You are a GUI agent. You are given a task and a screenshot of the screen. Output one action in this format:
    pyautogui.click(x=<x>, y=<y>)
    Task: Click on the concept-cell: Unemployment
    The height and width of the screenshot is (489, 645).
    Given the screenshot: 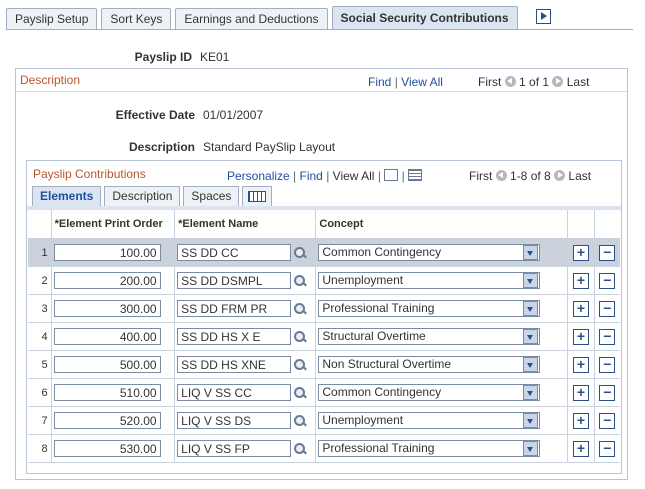 What is the action you would take?
    pyautogui.click(x=442, y=280)
    